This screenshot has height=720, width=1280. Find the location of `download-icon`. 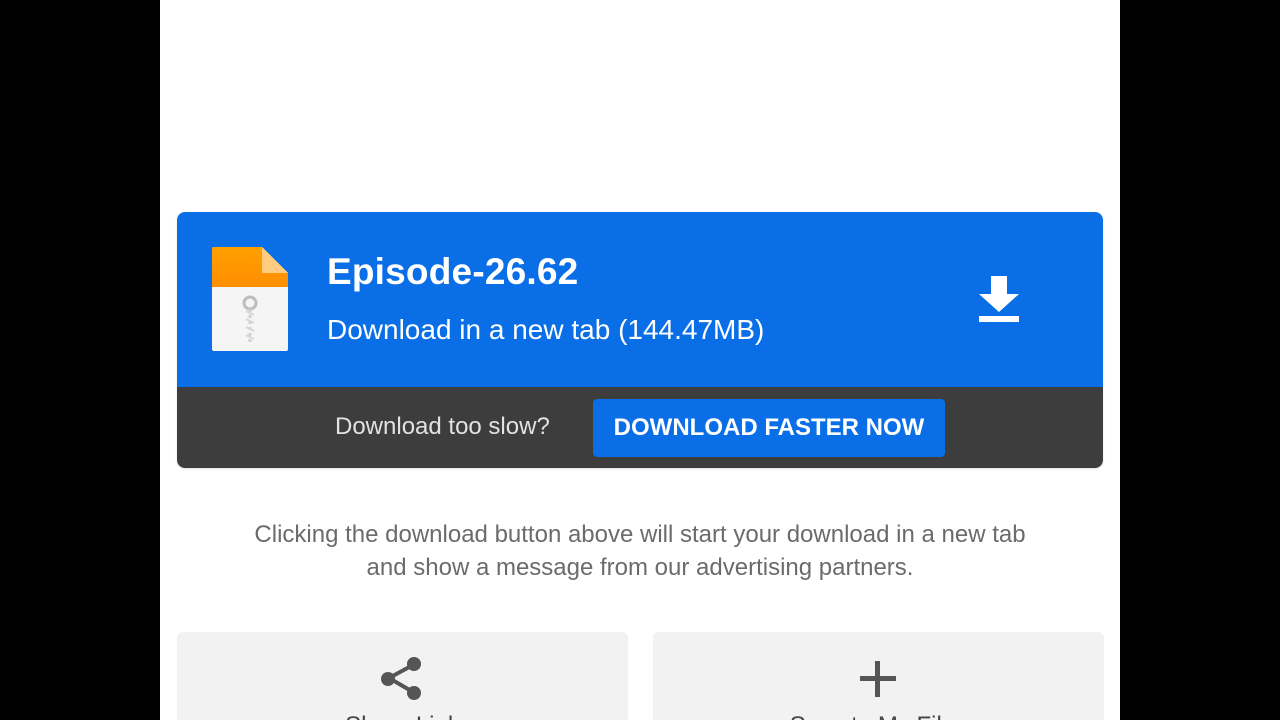

download-icon is located at coordinates (999, 299).